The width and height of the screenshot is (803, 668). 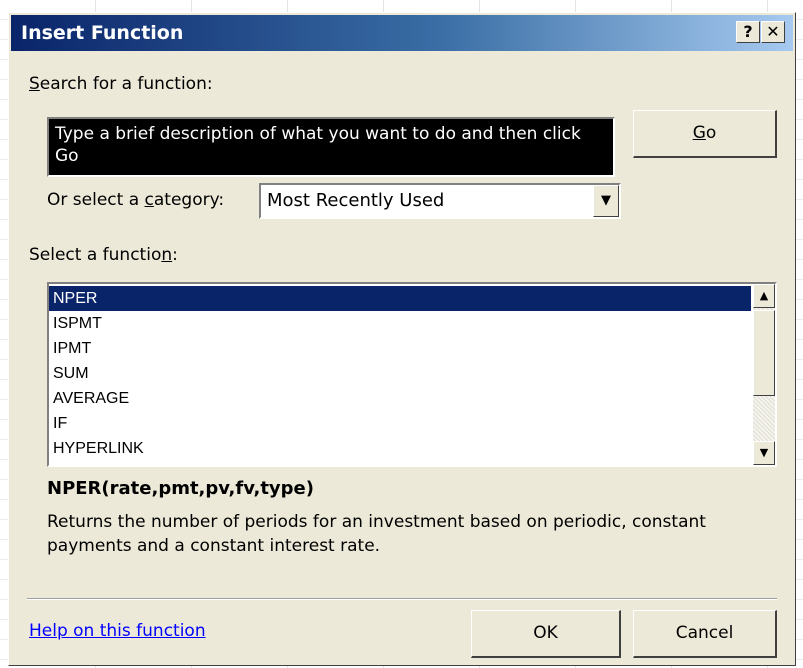 What do you see at coordinates (606, 201) in the screenshot?
I see `chevron-down-icon: ▼` at bounding box center [606, 201].